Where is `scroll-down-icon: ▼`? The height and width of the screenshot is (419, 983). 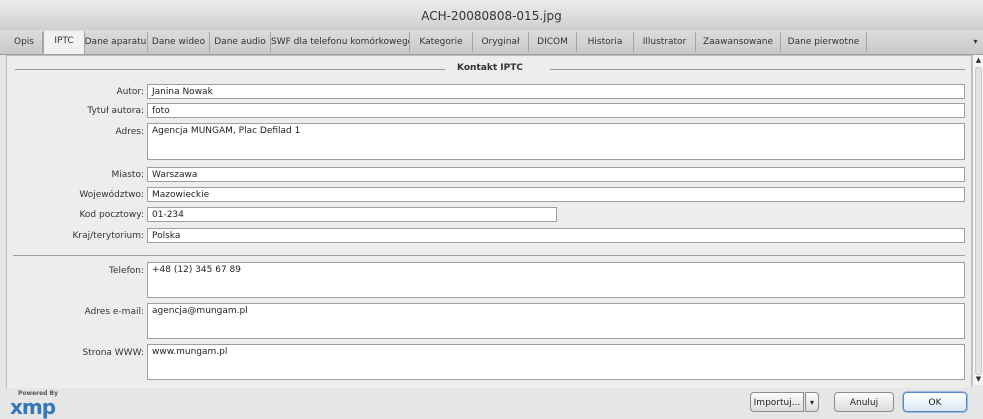 scroll-down-icon: ▼ is located at coordinates (978, 379).